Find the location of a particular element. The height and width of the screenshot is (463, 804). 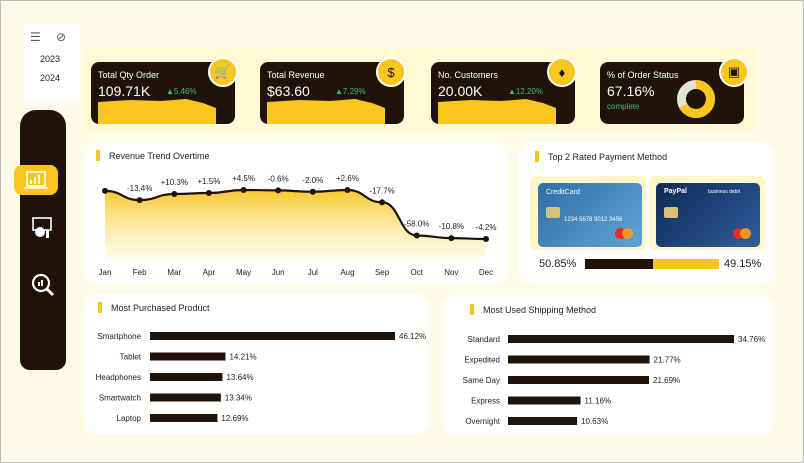

payment-left-segment is located at coordinates (619, 264).